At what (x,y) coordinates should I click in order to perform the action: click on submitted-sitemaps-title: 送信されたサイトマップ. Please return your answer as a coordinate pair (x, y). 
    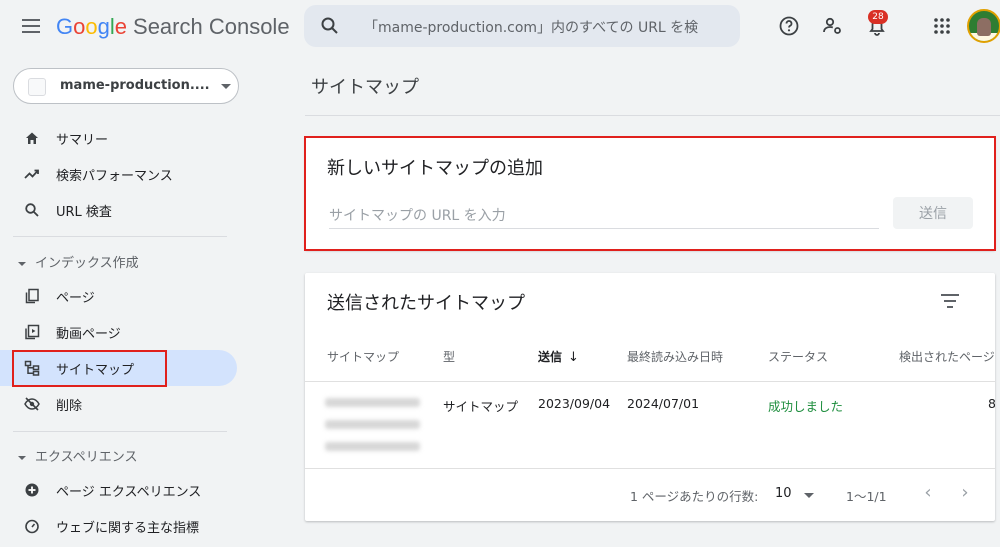
    Looking at the image, I should click on (426, 303).